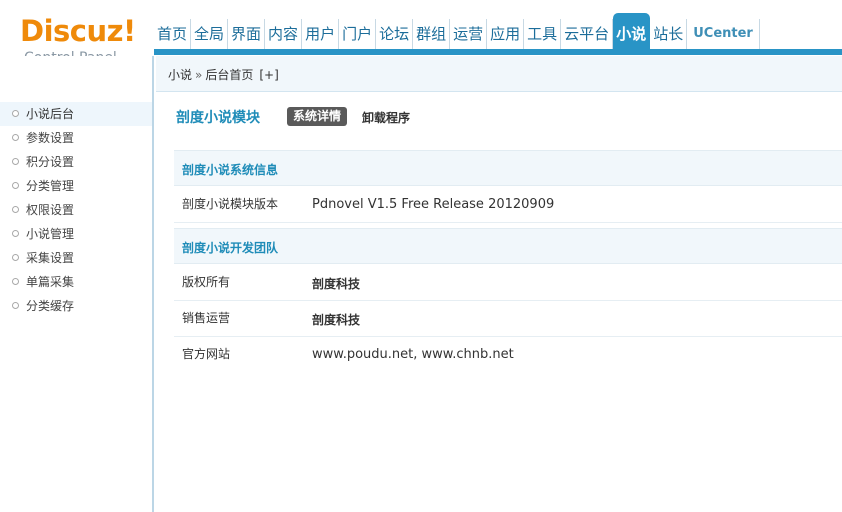 This screenshot has height=512, width=842. I want to click on sidebar-item-label: 单篇采集, so click(50, 282).